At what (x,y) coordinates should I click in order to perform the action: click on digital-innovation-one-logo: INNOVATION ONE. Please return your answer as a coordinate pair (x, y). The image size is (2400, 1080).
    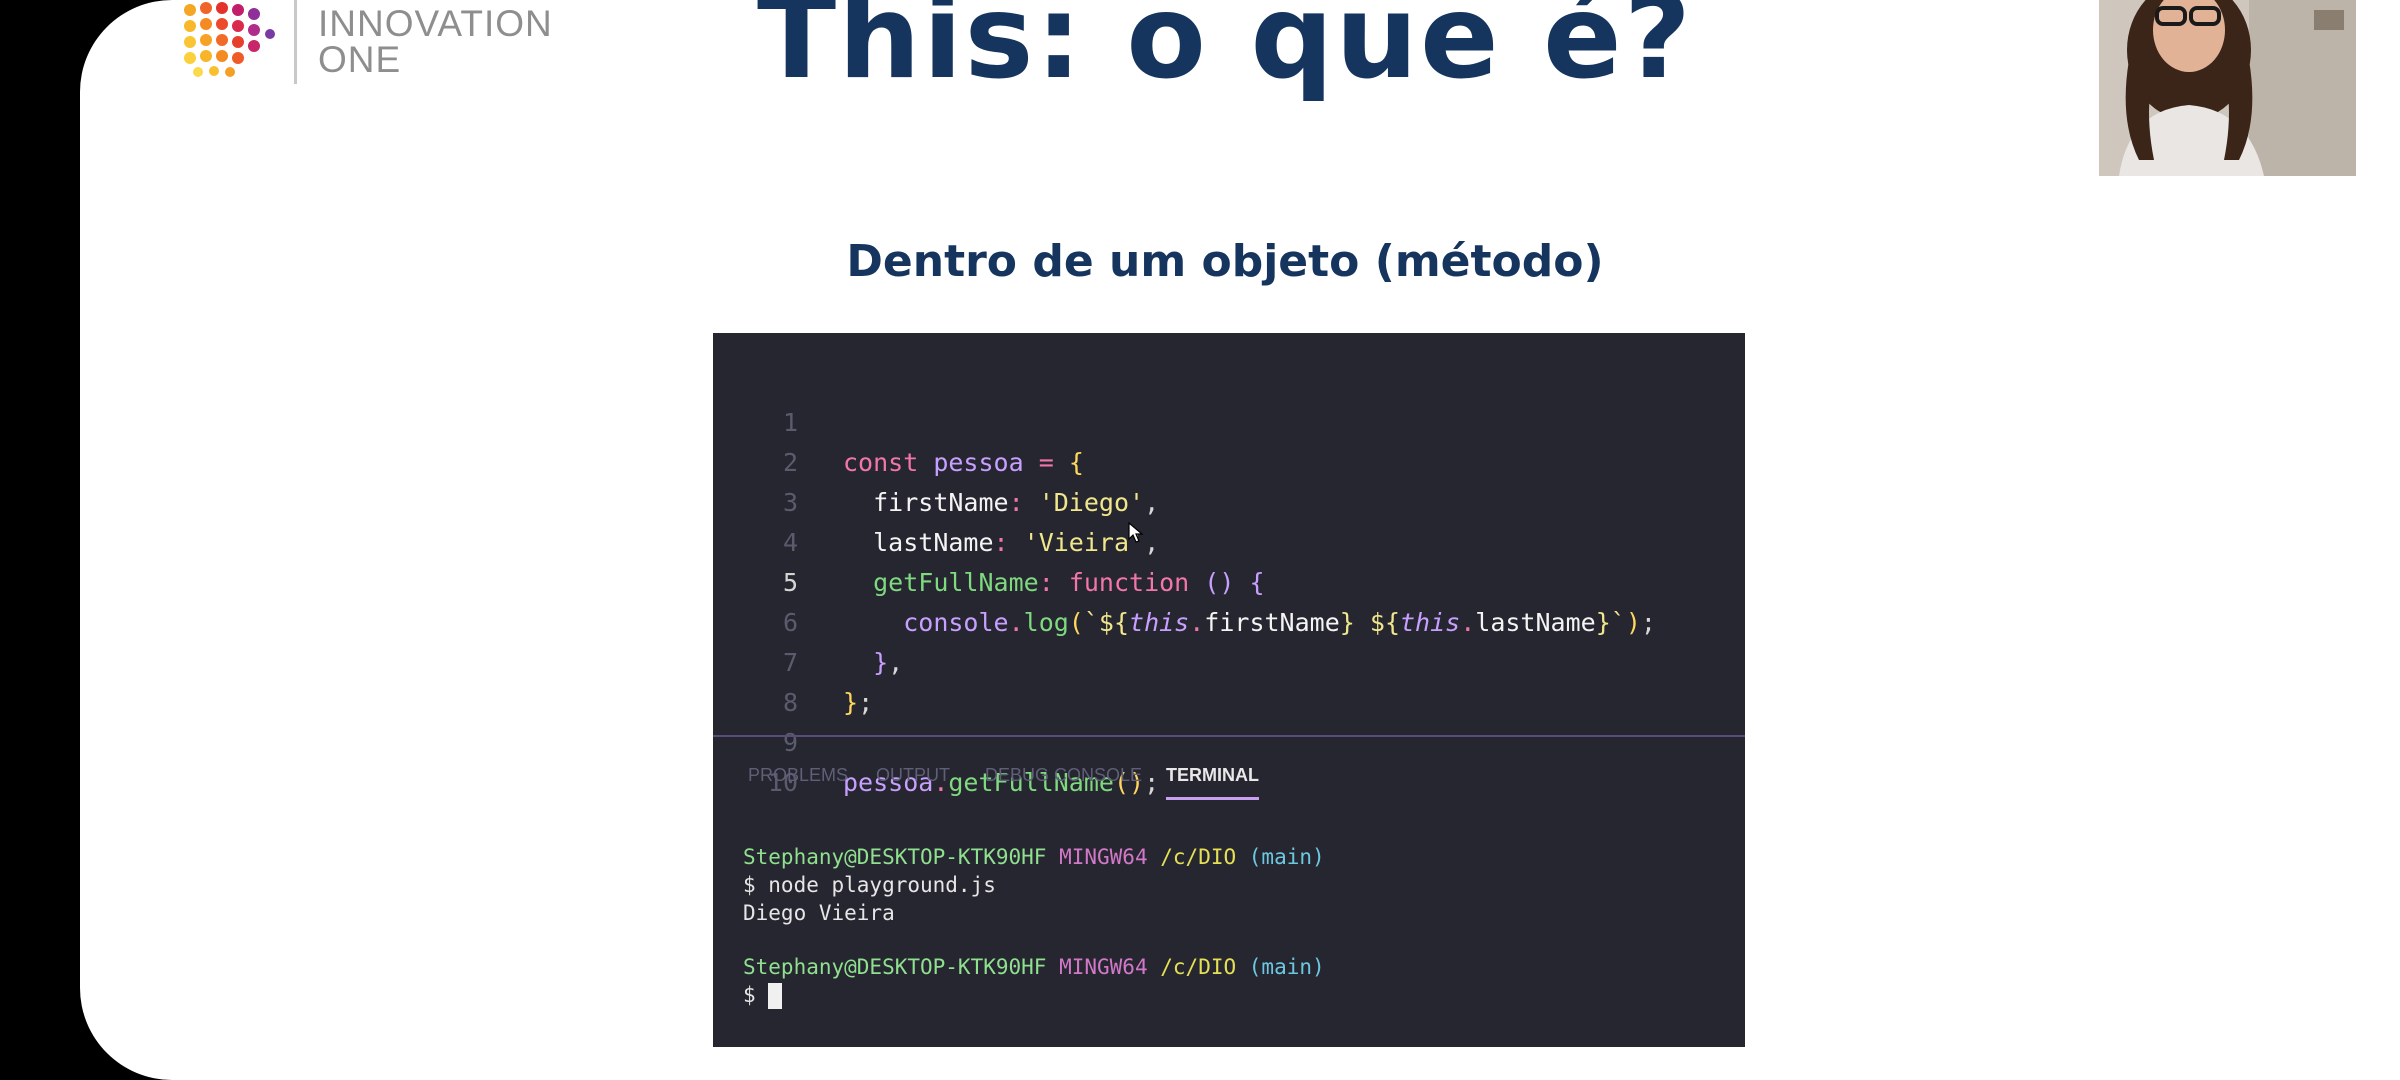
    Looking at the image, I should click on (387, 43).